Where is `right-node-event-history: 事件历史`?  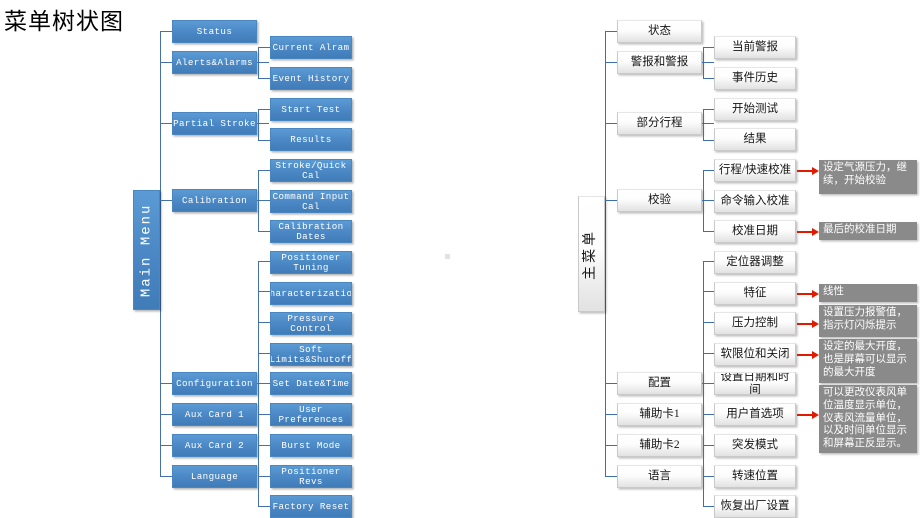
right-node-event-history: 事件历史 is located at coordinates (755, 78).